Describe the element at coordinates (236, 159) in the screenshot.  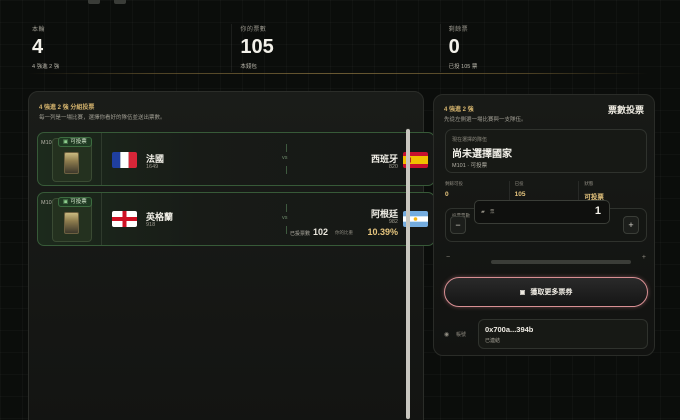
I see `match-row-m101: M101 ▣ 可投票 法國 1649 vs 西班牙 820` at that location.